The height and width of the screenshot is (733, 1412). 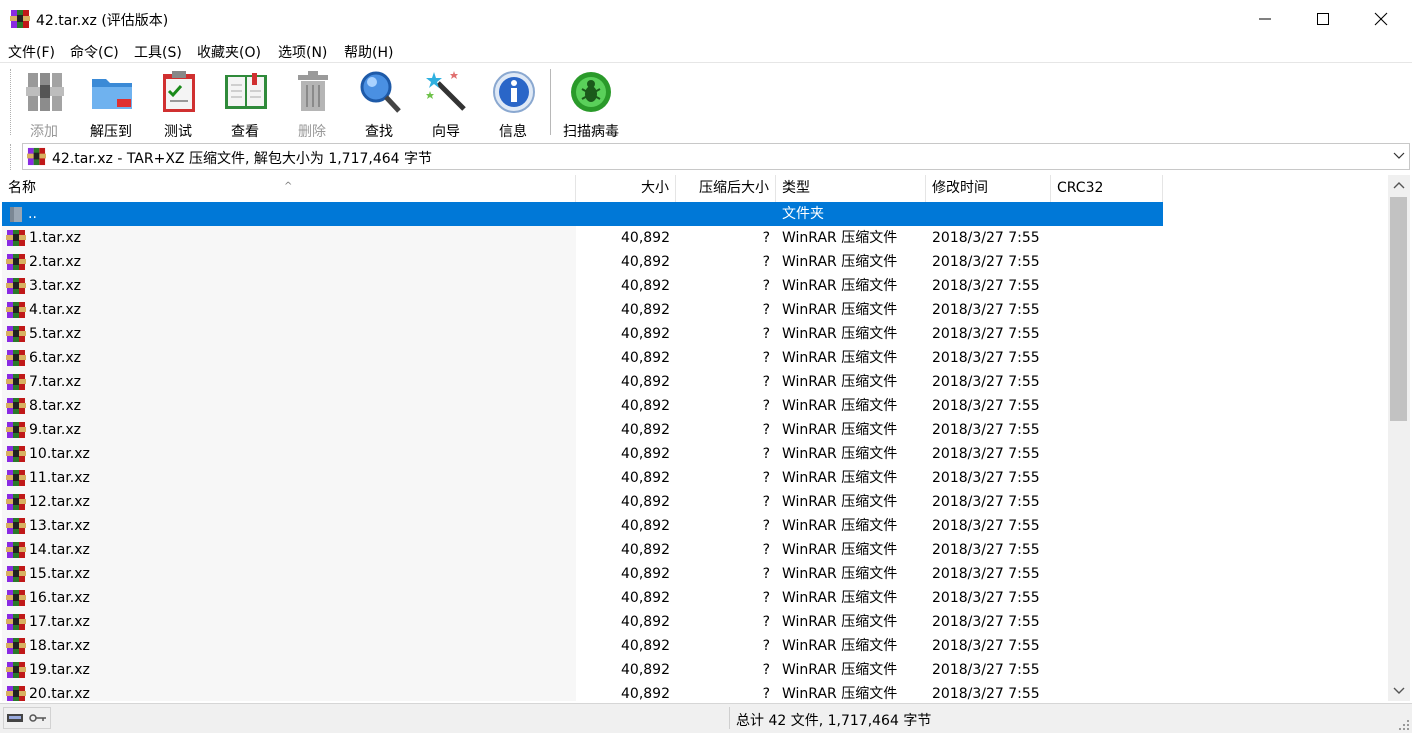 I want to click on file-row: 9.tar.xz 40,892? WinRAR 压缩文件 2018/3/27 7:55, so click(x=695, y=430).